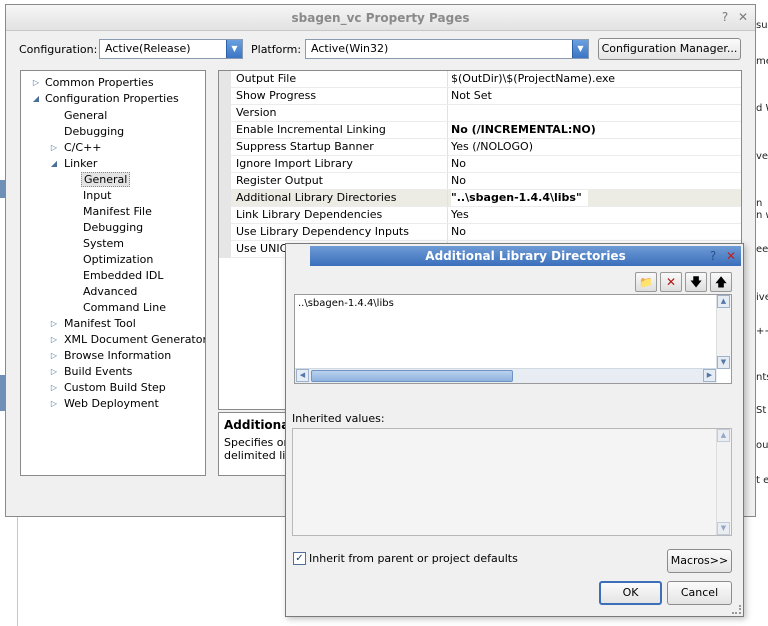 This screenshot has width=768, height=626. I want to click on tree-item-label: XML Document Generator, so click(135, 339).